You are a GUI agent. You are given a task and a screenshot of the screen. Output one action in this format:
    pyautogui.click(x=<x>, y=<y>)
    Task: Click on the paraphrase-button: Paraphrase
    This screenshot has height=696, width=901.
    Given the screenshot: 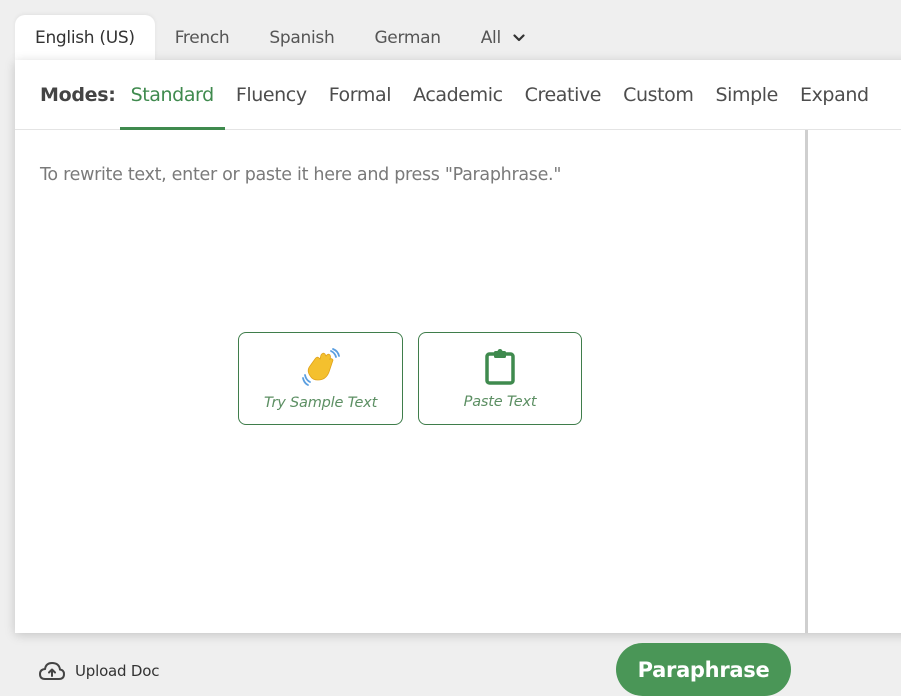 What is the action you would take?
    pyautogui.click(x=703, y=669)
    